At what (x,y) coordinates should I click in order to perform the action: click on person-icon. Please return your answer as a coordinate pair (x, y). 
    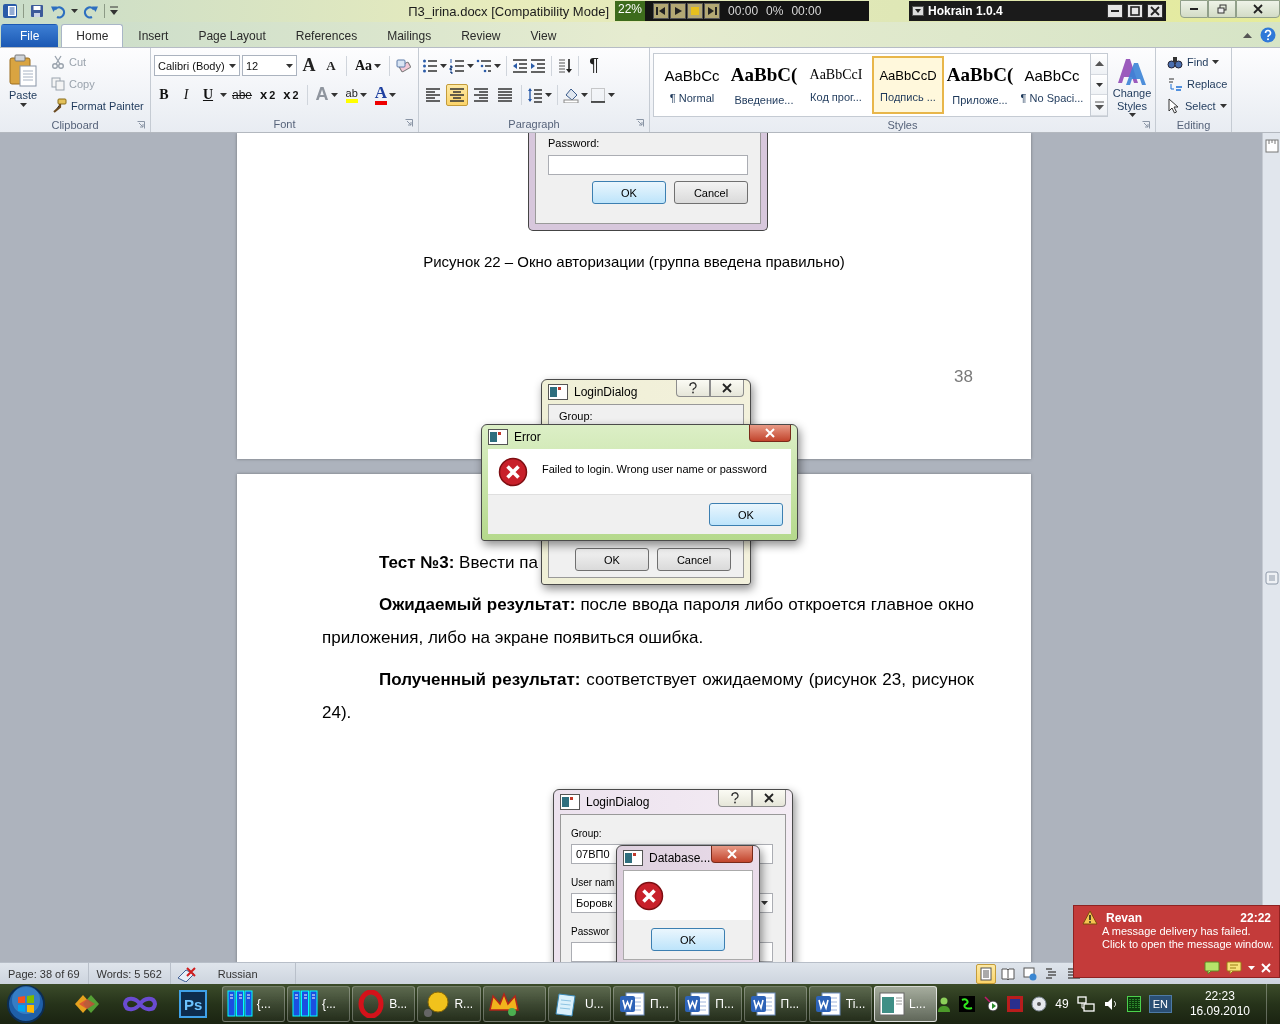
    Looking at the image, I should click on (944, 1004).